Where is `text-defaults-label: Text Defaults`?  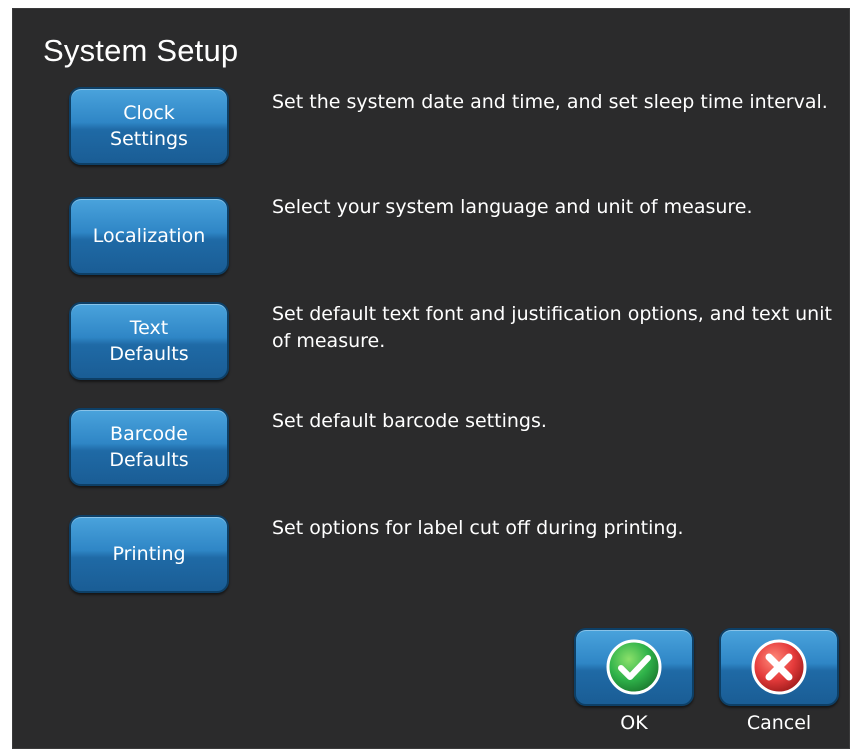
text-defaults-label: Text Defaults is located at coordinates (149, 341).